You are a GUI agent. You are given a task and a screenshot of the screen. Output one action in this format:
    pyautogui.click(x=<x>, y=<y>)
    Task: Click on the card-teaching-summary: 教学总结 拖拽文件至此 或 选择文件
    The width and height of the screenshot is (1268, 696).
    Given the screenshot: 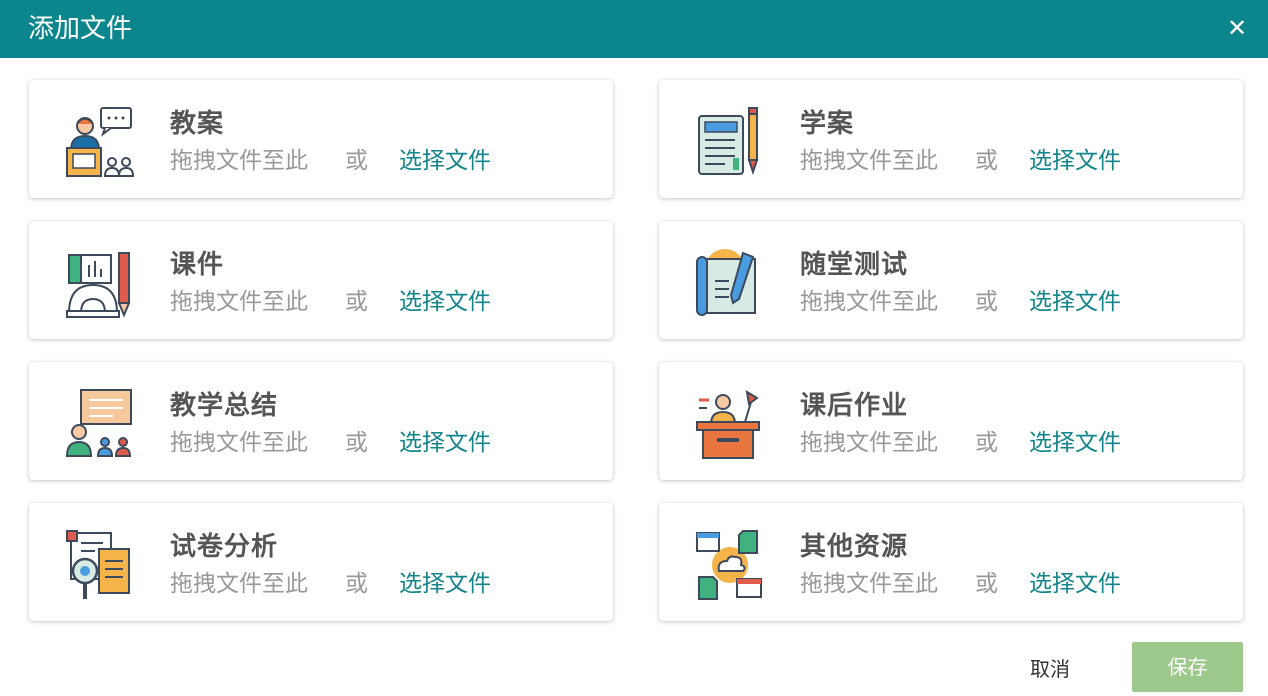 What is the action you would take?
    pyautogui.click(x=321, y=421)
    